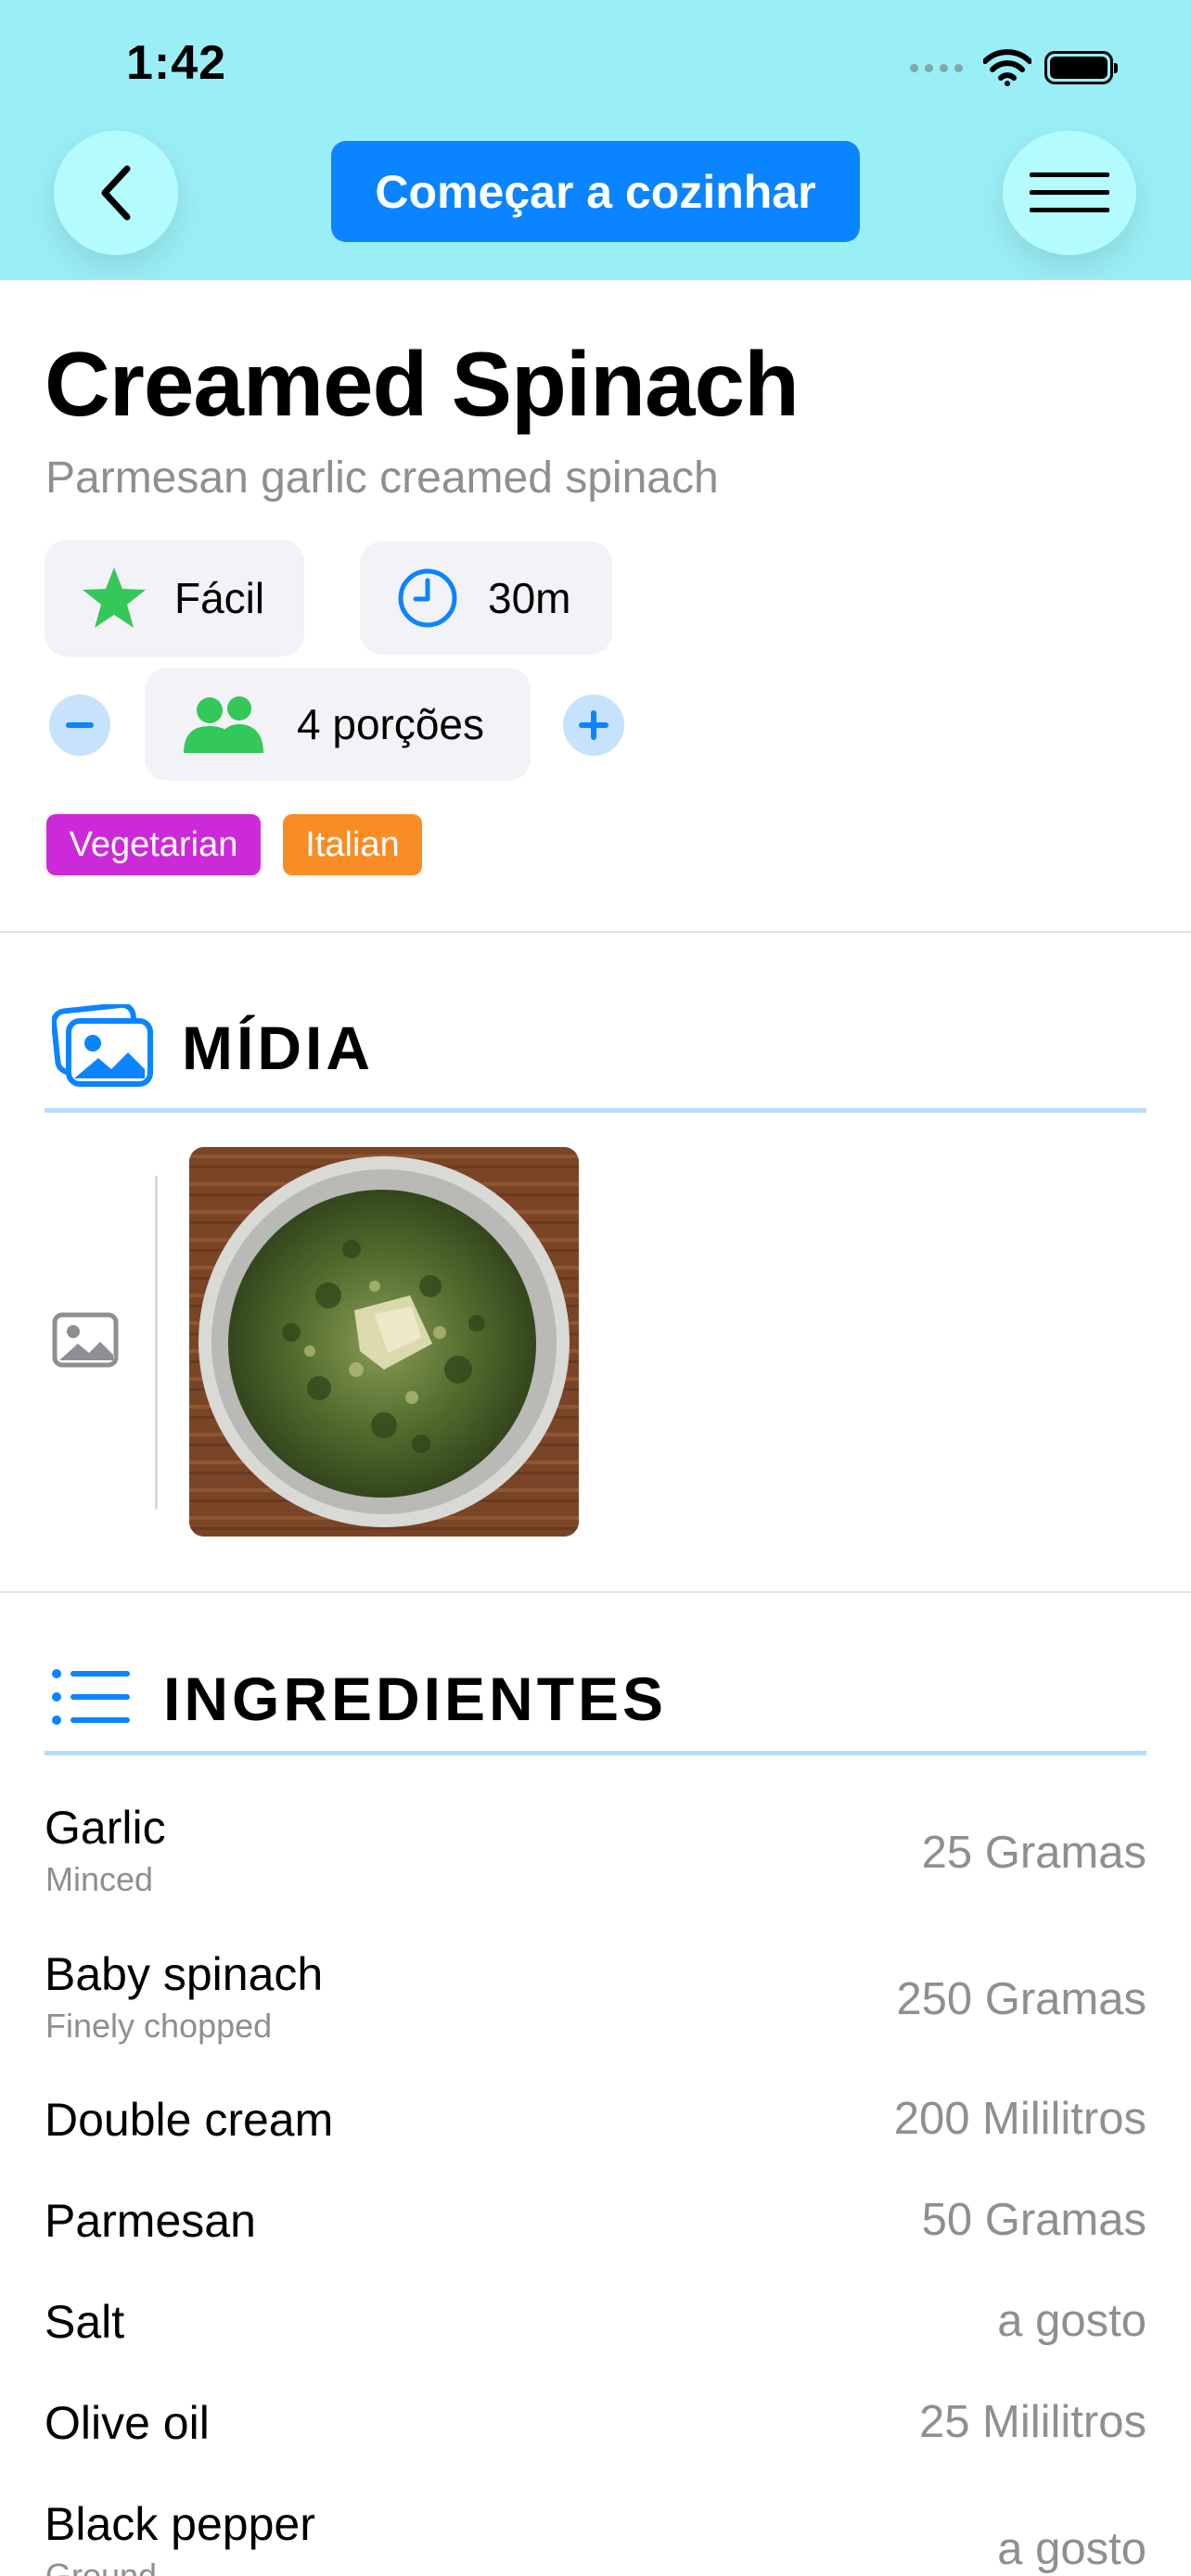 This screenshot has height=2576, width=1191. I want to click on decrease-servings-button, so click(79, 726).